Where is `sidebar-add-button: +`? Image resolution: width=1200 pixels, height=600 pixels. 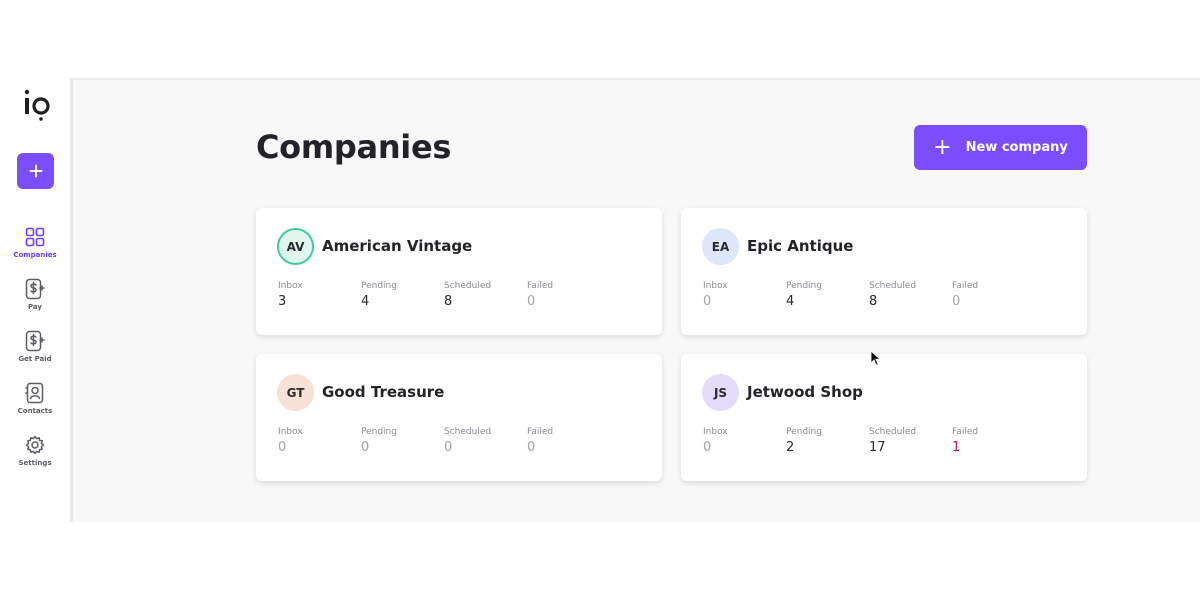 sidebar-add-button: + is located at coordinates (35, 171).